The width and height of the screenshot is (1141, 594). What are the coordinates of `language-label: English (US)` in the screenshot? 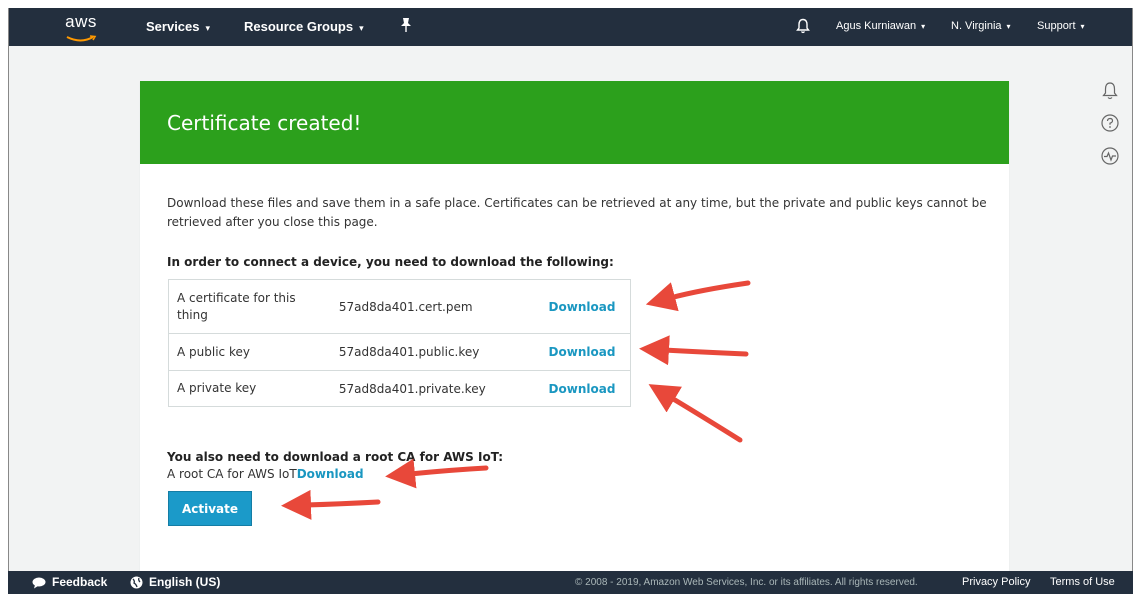 It's located at (185, 582).